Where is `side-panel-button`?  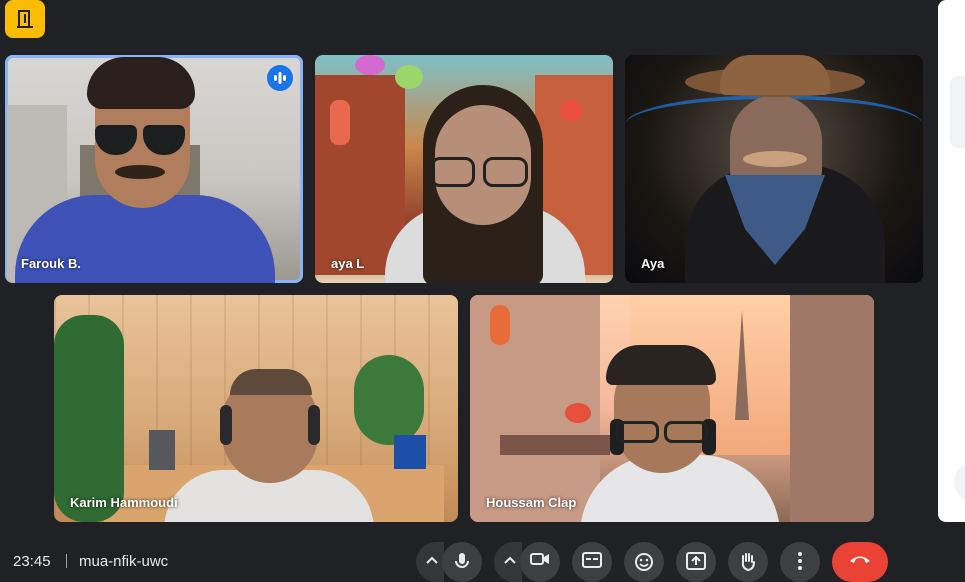 side-panel-button is located at coordinates (959, 482).